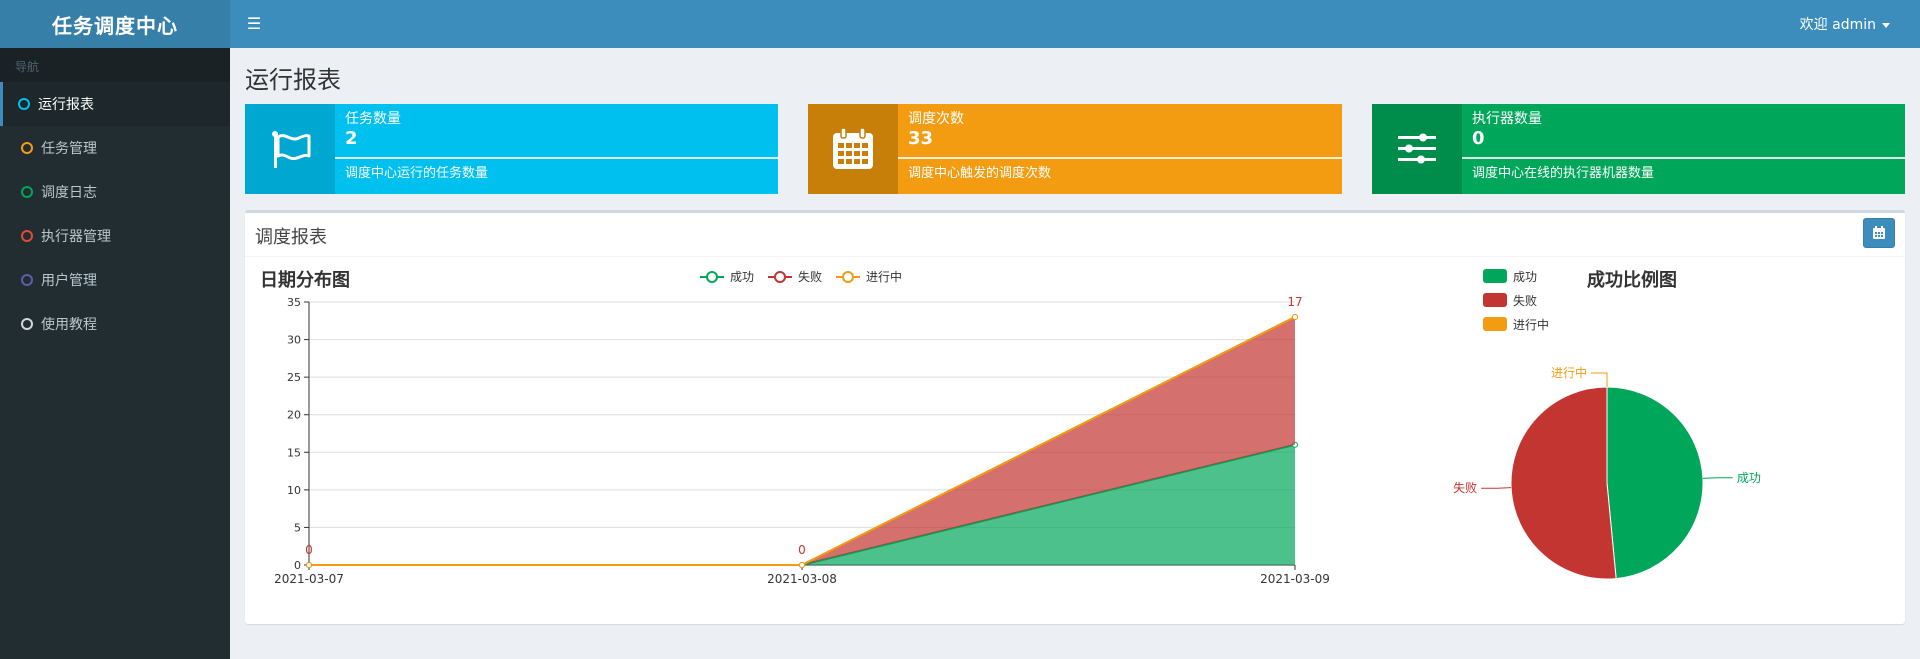 The image size is (1920, 659). I want to click on pie-label: 进行中, so click(1569, 372).